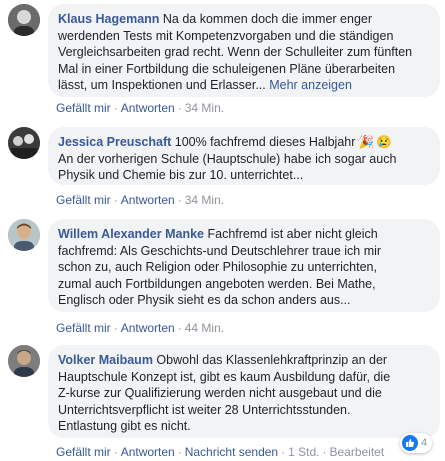 The image size is (445, 461). I want to click on timestamp: 1 Std., so click(303, 452).